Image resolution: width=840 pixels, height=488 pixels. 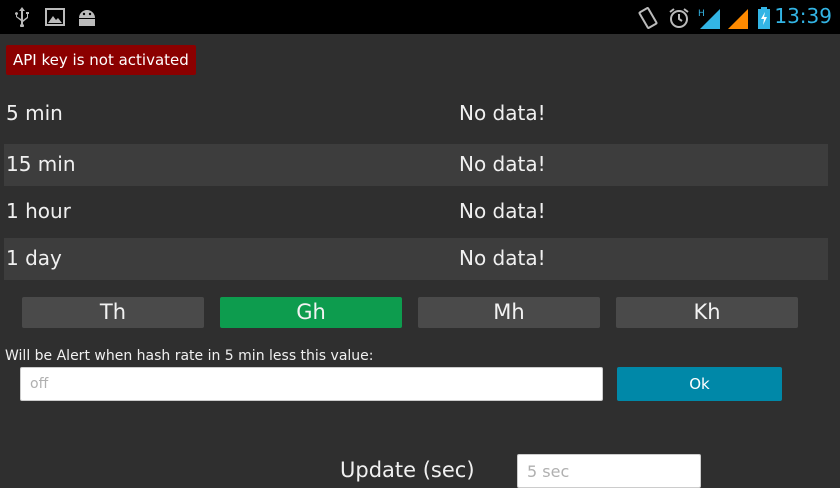 I want to click on usb-icon, so click(x=22, y=19).